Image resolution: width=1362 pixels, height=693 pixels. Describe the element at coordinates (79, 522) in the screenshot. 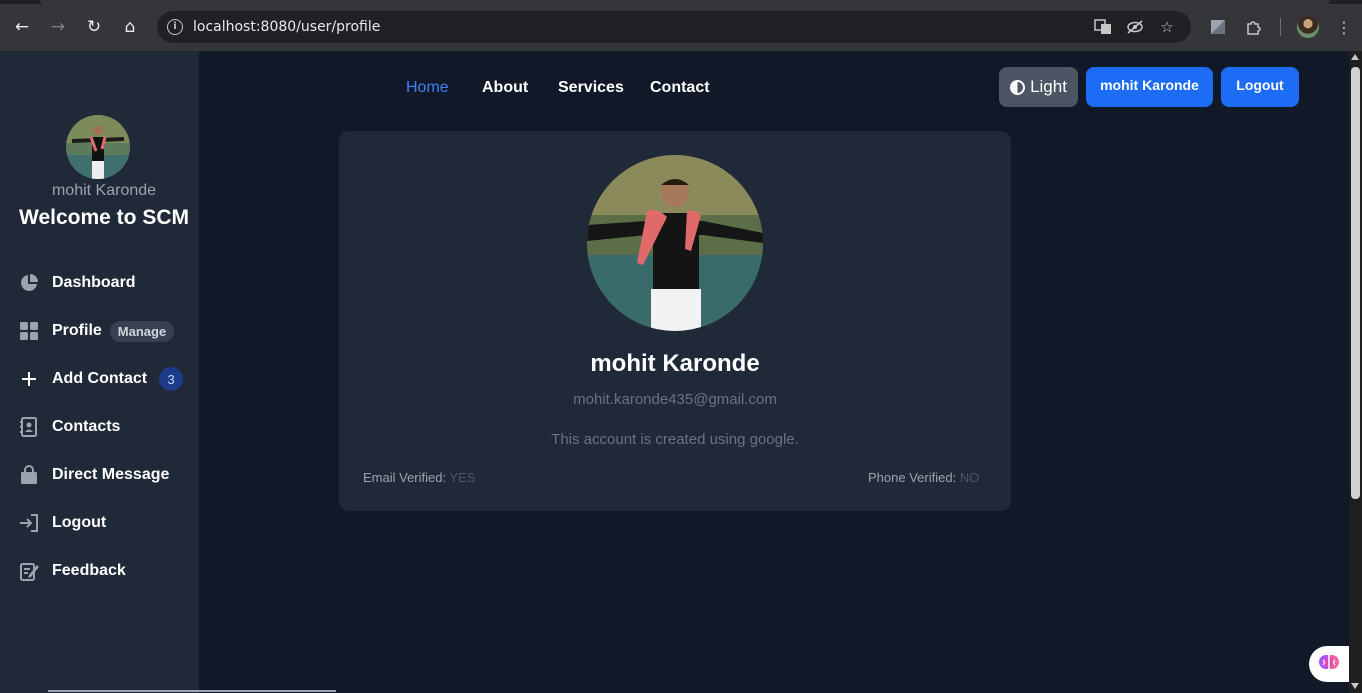

I see `sidebar-item-label: Logout` at that location.